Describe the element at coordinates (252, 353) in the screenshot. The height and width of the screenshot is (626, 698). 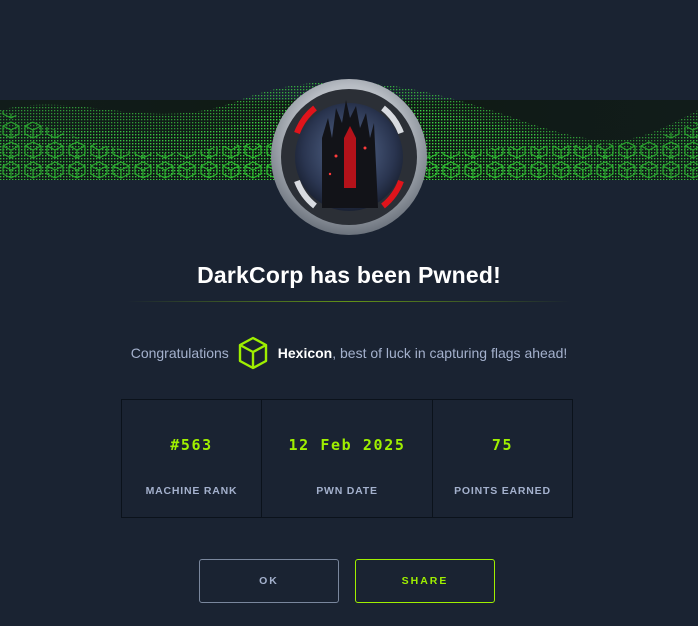
I see `user-cube-icon` at that location.